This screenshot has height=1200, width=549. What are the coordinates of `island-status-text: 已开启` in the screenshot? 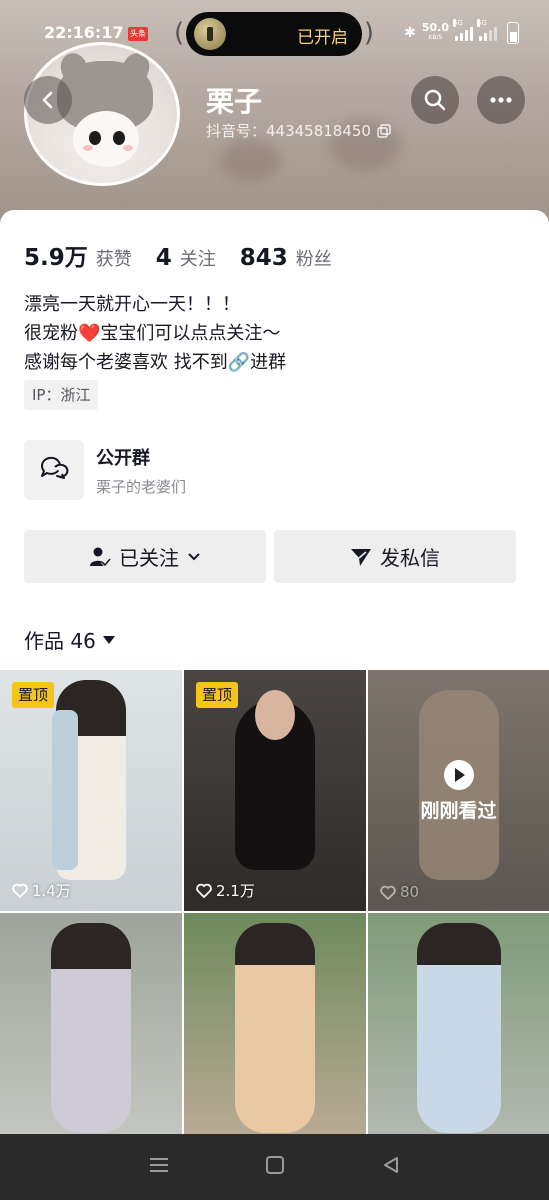 It's located at (322, 38).